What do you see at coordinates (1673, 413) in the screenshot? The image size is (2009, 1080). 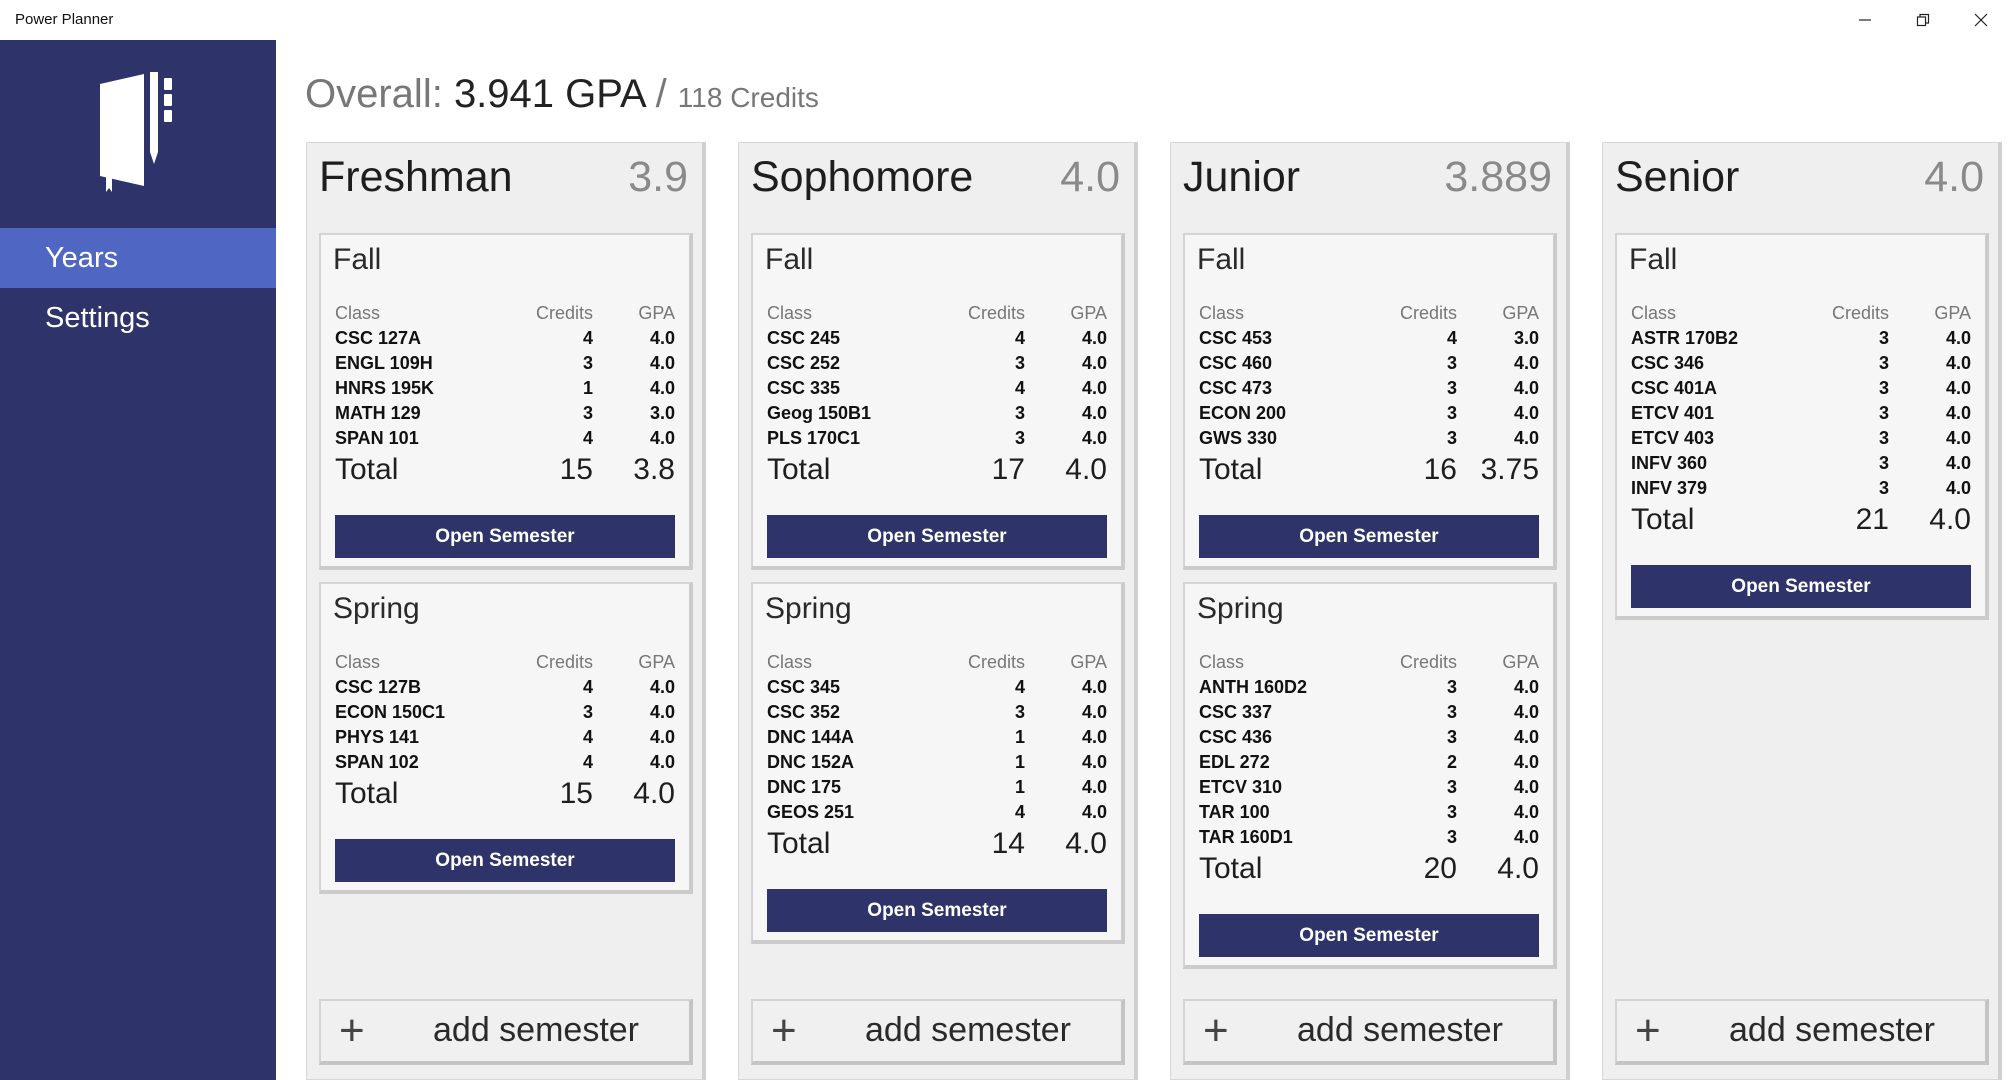 I see `class-name: ETCV 401` at bounding box center [1673, 413].